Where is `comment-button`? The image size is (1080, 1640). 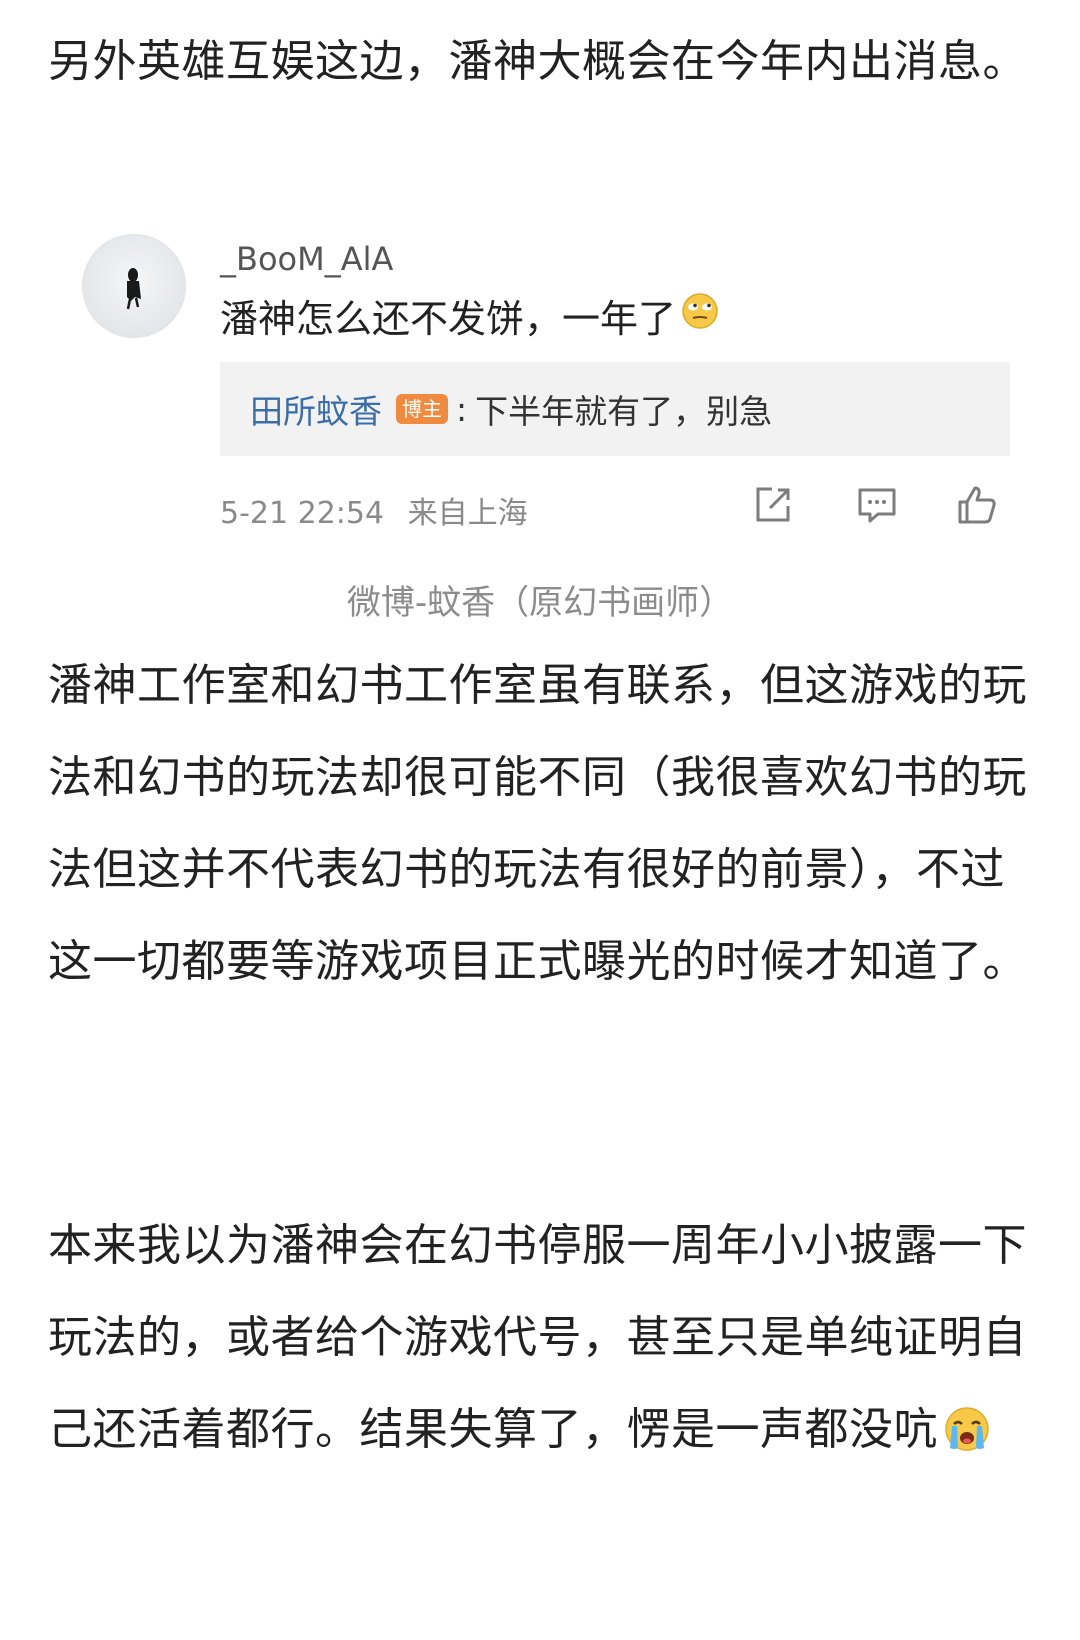
comment-button is located at coordinates (877, 505).